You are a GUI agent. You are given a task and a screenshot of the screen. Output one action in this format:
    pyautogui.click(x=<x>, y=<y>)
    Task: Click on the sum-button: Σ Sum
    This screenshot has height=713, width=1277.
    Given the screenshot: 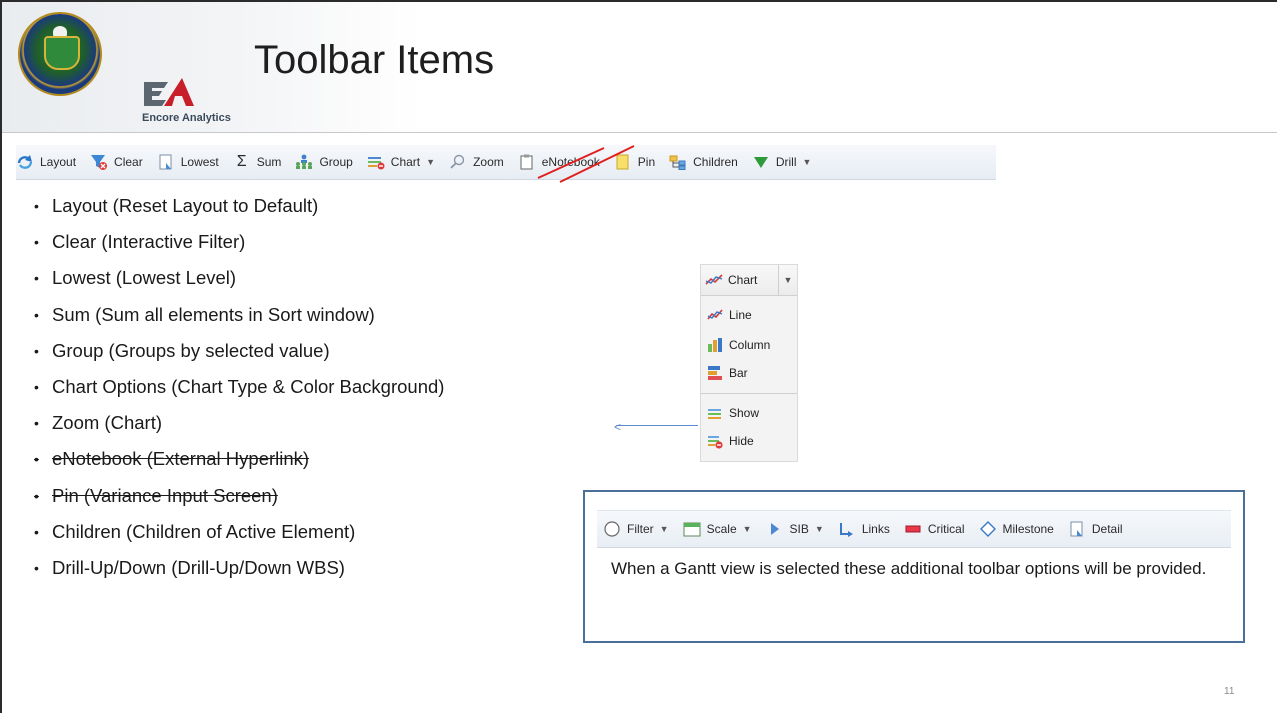 What is the action you would take?
    pyautogui.click(x=257, y=162)
    